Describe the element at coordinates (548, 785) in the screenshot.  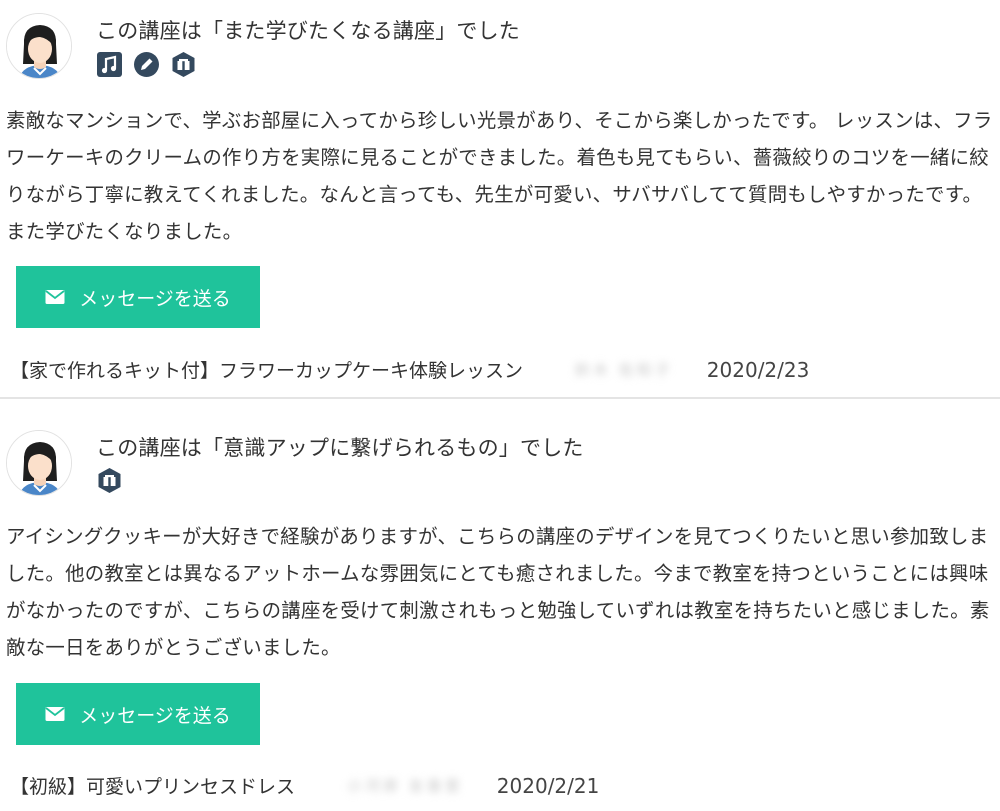
I see `review-date: 2020/2/21` at that location.